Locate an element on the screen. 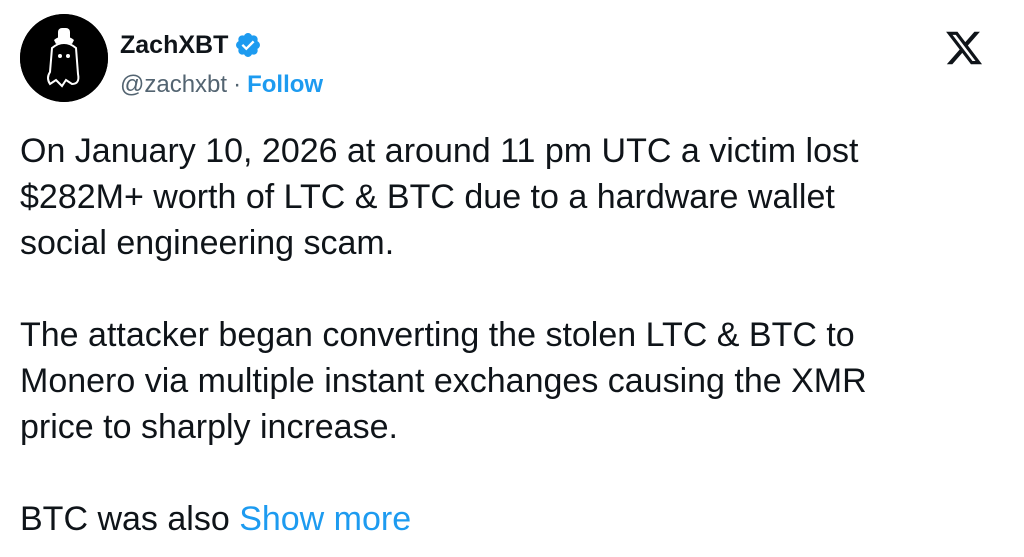 The height and width of the screenshot is (557, 1024). show-more-link: Show more is located at coordinates (325, 519).